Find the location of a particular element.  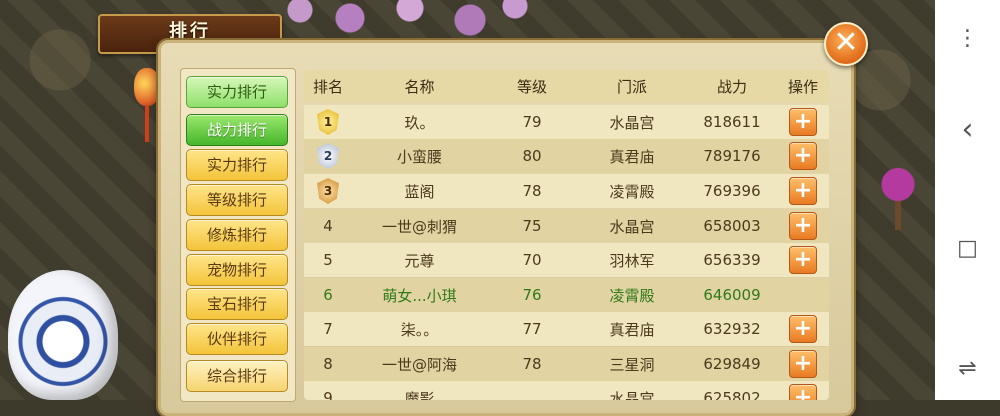

recents-icon: ⇌ is located at coordinates (967, 368).